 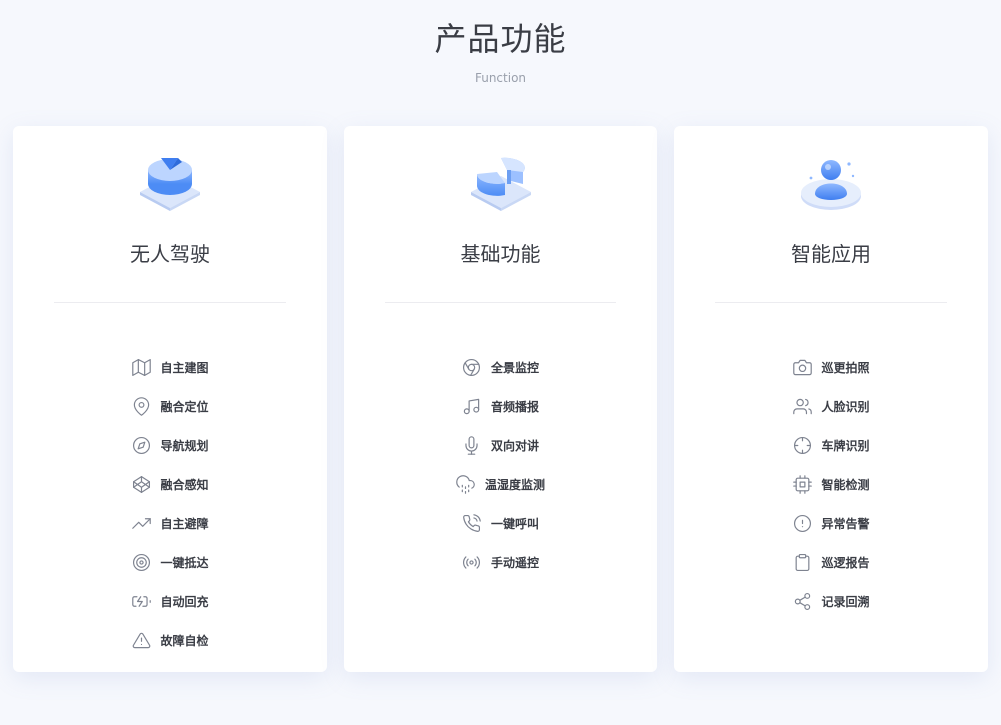 I want to click on alert-circle-icon, so click(x=802, y=524).